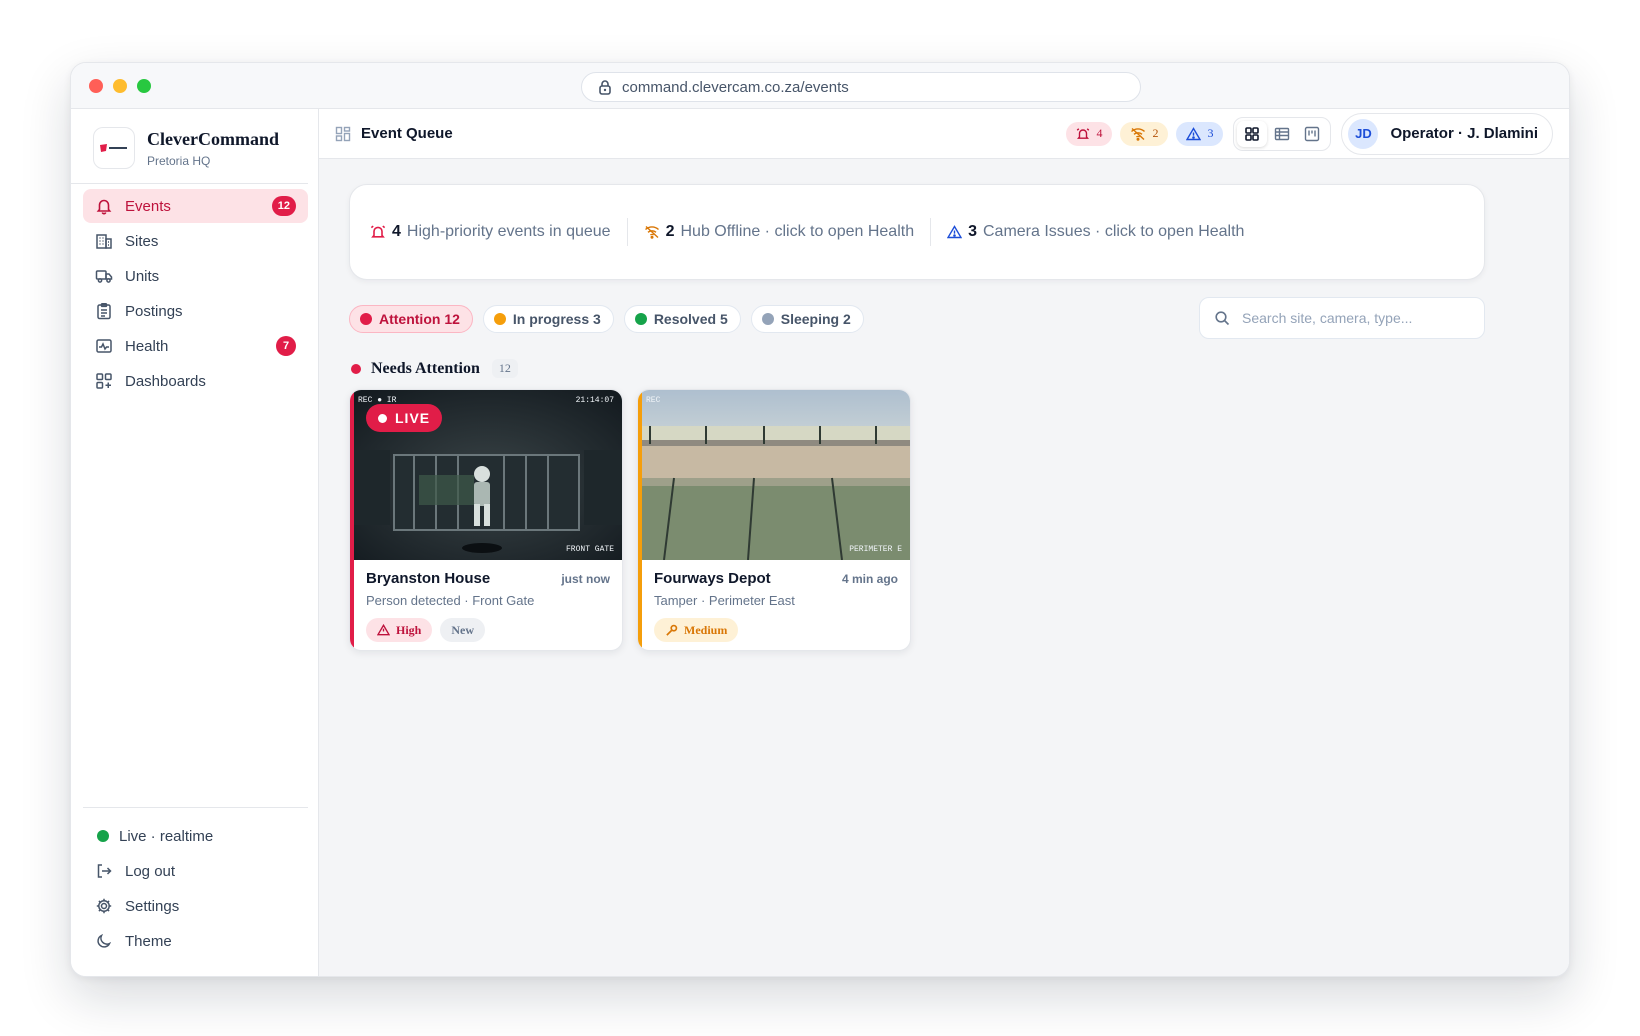 The height and width of the screenshot is (1036, 1640). I want to click on summary-camera-text: Camera Issues · click to open Health, so click(1114, 231).